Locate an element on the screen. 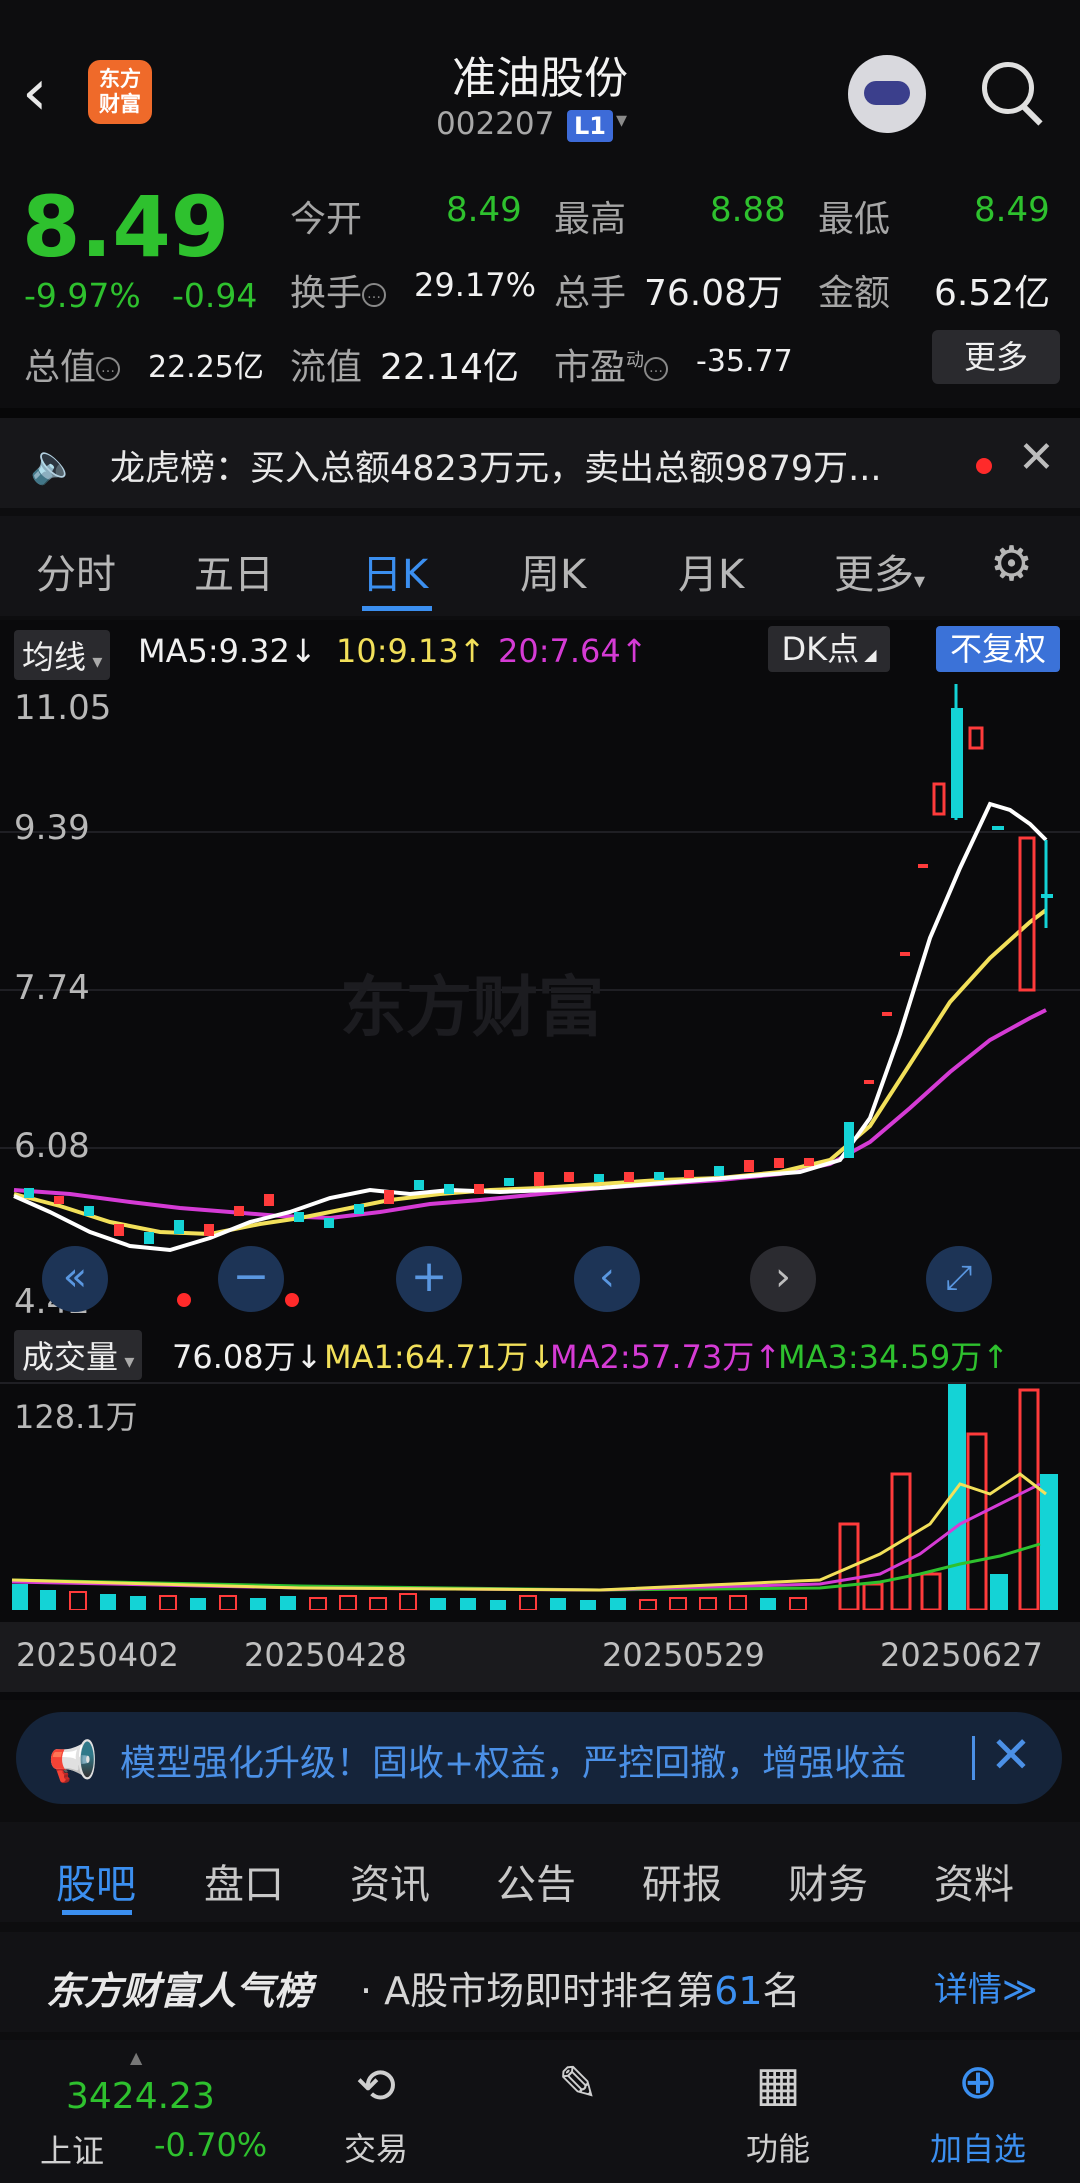 This screenshot has width=1080, height=2183. search-icon is located at coordinates (1008, 88).